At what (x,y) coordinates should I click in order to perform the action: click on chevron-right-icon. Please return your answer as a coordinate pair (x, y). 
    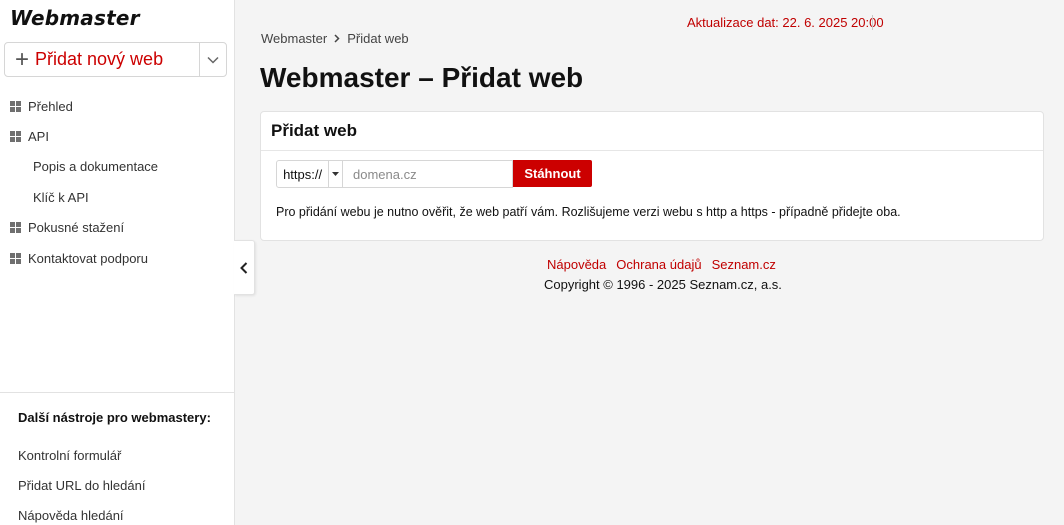
    Looking at the image, I should click on (337, 38).